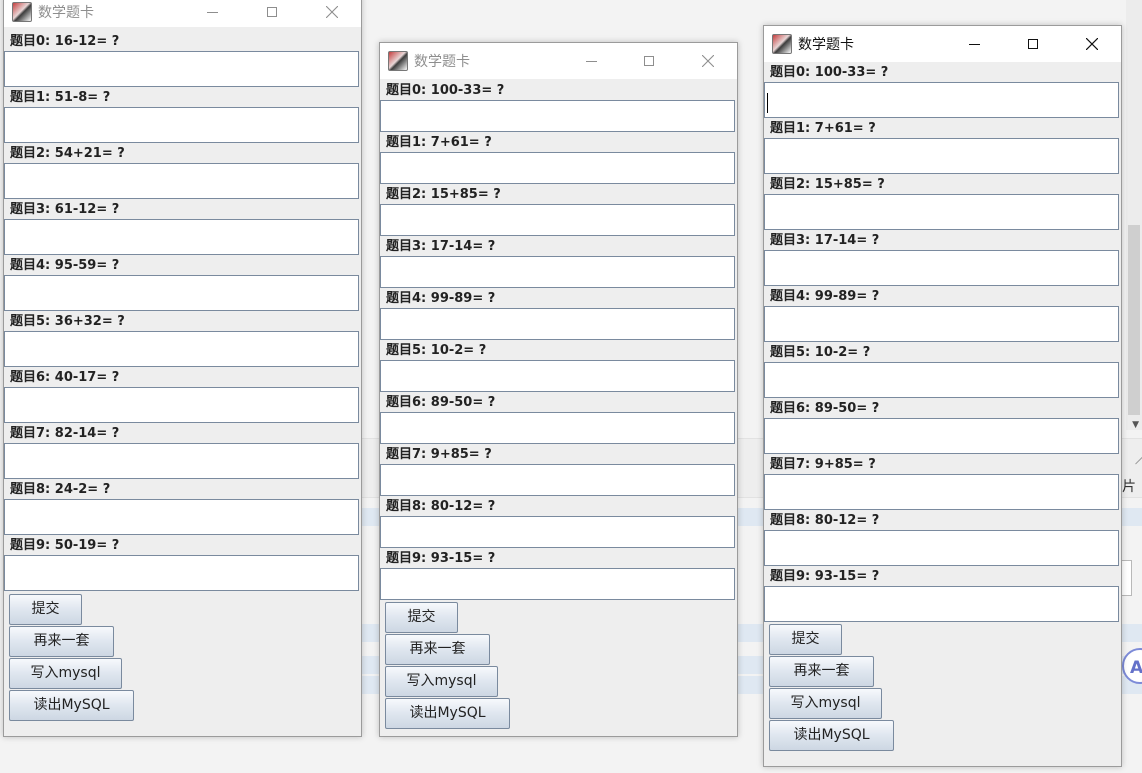  What do you see at coordinates (67, 153) in the screenshot?
I see `question-label: 题目2: 54+21= ?` at bounding box center [67, 153].